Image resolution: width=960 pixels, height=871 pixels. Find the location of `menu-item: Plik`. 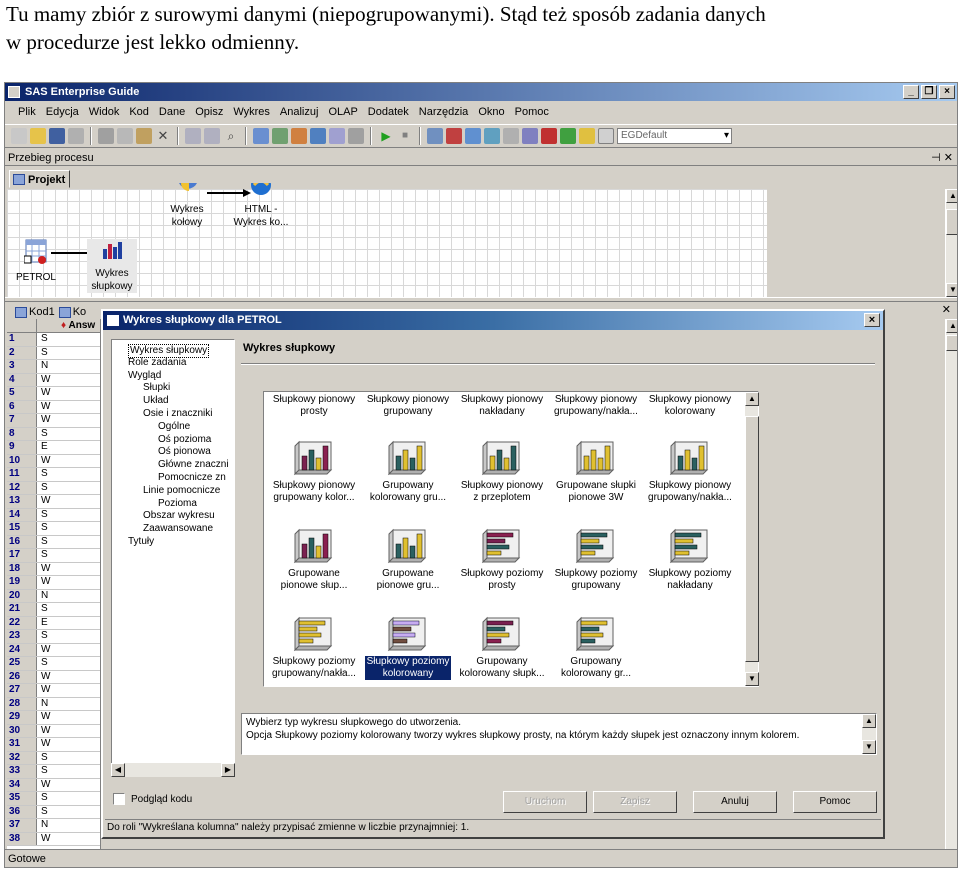

menu-item: Plik is located at coordinates (27, 112).